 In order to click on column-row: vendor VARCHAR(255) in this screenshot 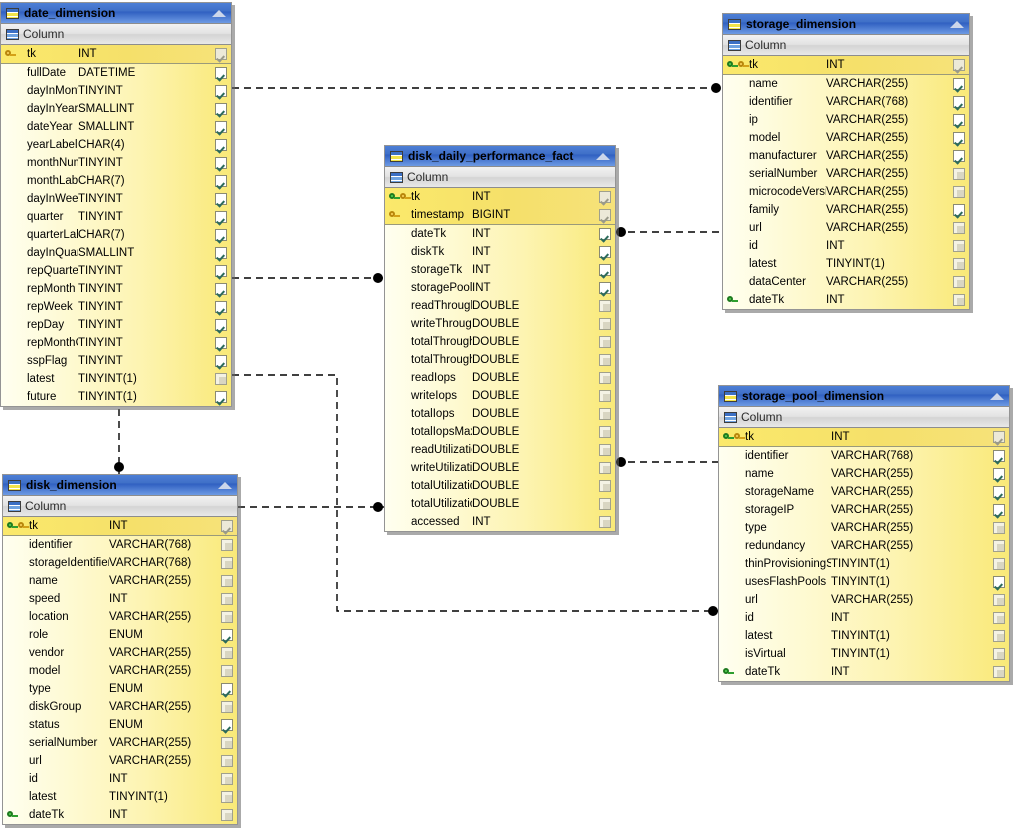, I will do `click(120, 653)`.